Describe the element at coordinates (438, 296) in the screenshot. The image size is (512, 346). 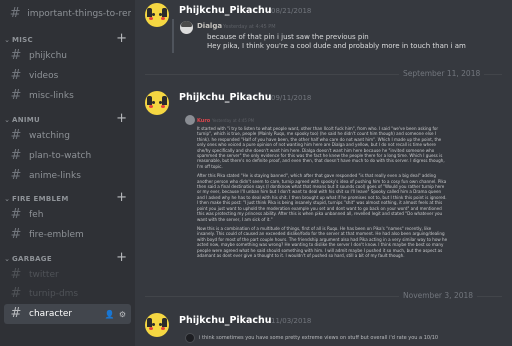
I see `date-divider-label: November 3, 2018` at that location.